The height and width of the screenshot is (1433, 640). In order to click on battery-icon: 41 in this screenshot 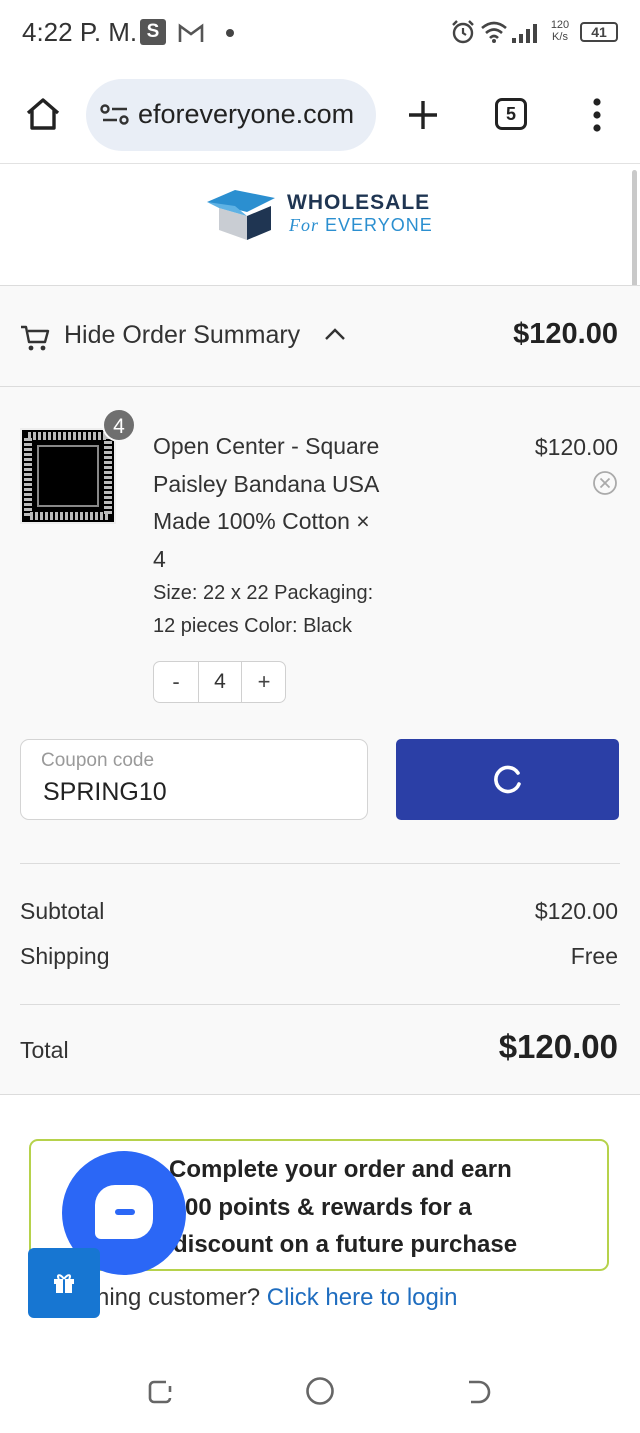, I will do `click(599, 32)`.